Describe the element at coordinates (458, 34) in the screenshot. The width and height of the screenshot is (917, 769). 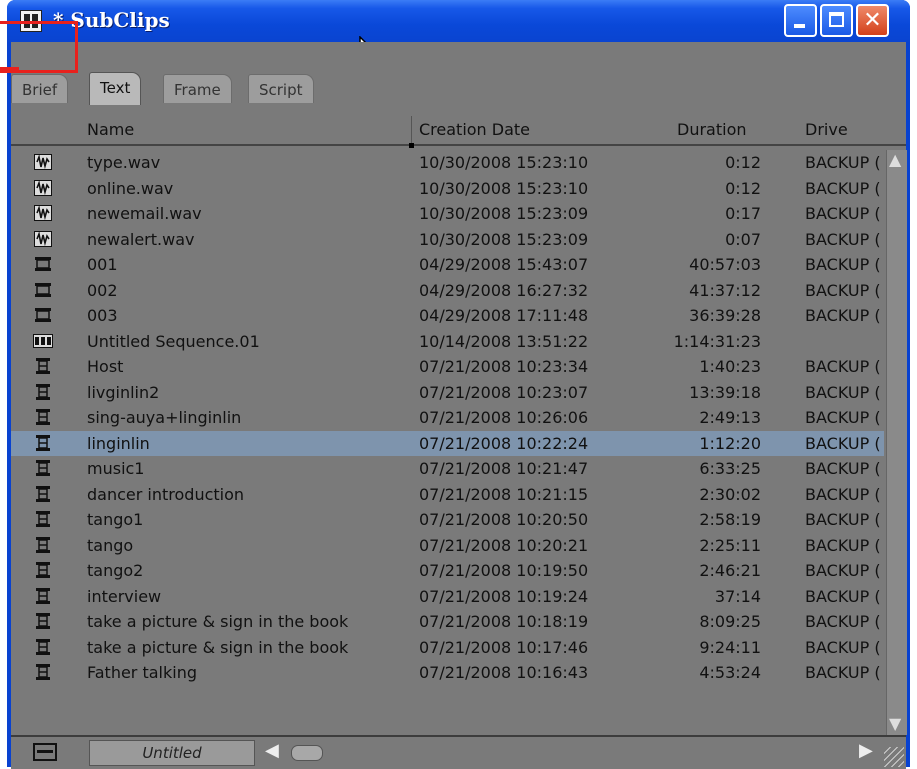
I see `title-bar: * SubClips ✕` at that location.